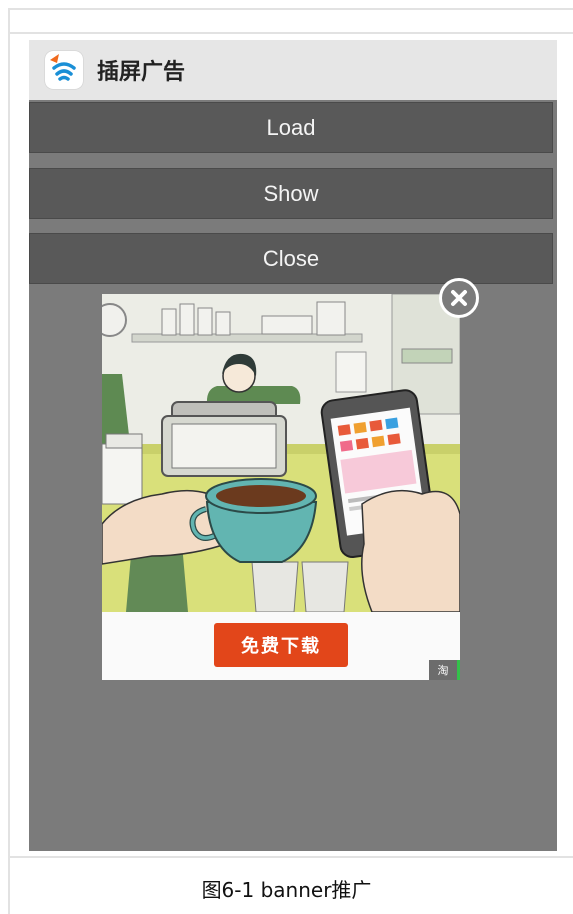  I want to click on ad-footer: 免费下载 淘, so click(281, 646).